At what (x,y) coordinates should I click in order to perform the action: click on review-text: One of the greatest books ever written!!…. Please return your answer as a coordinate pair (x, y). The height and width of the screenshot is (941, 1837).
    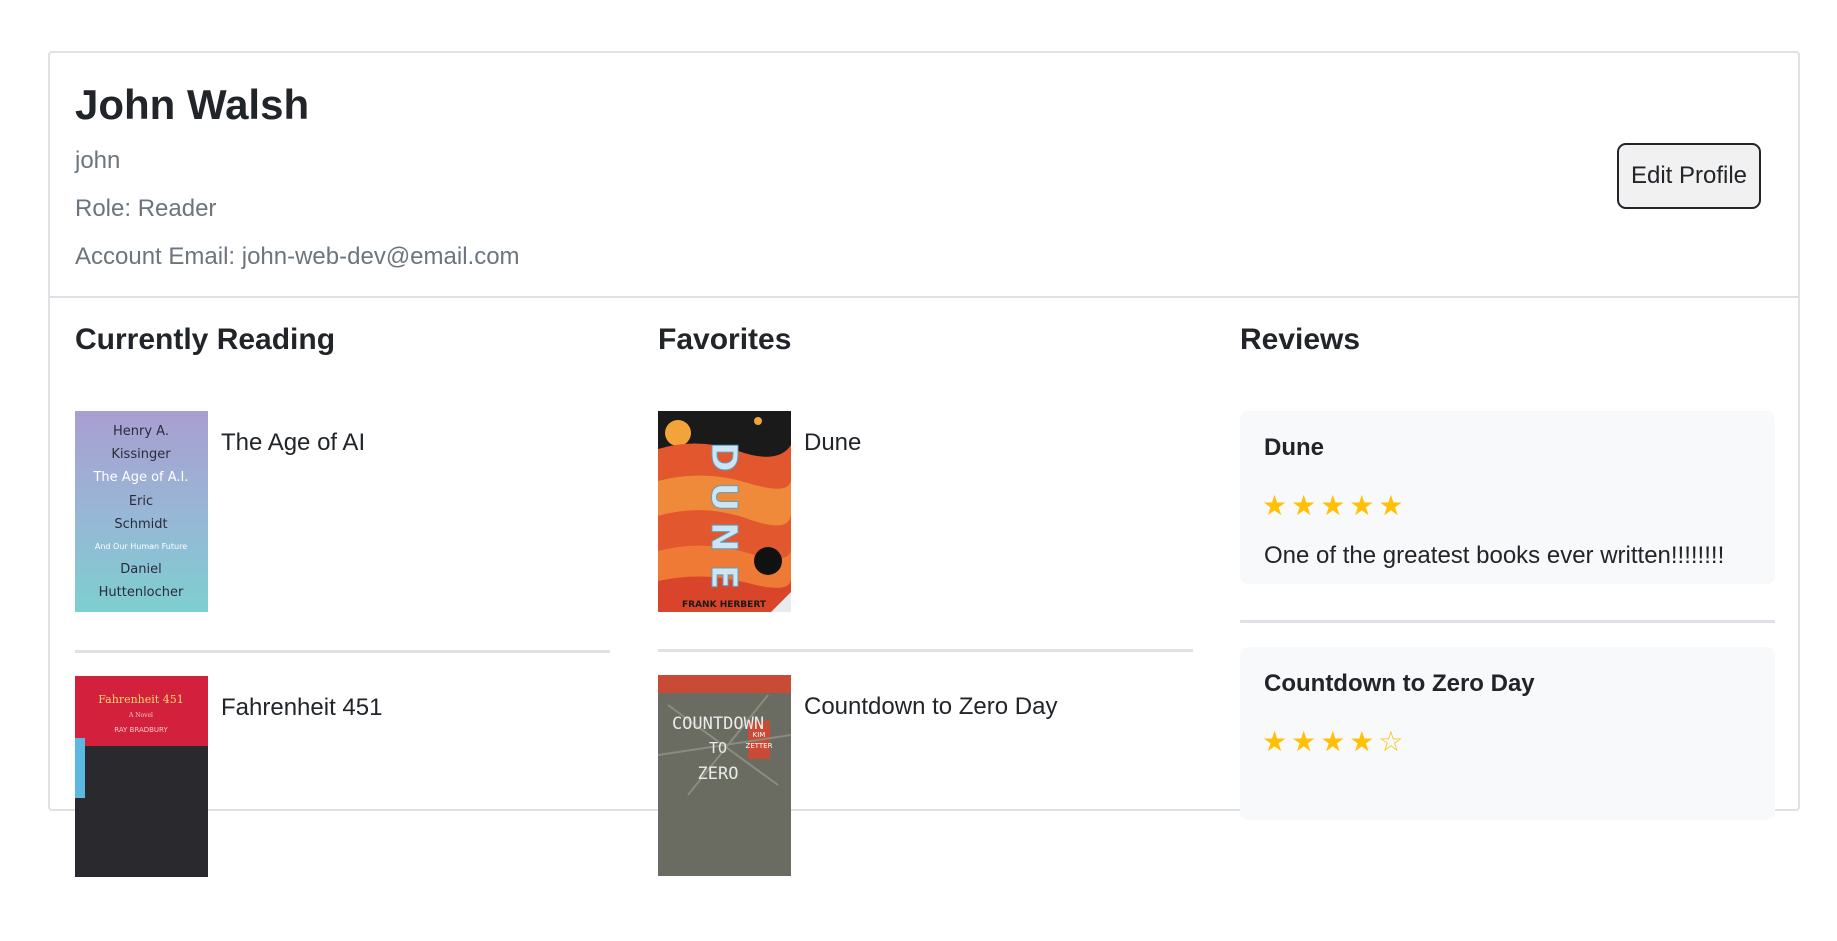
    Looking at the image, I should click on (1494, 555).